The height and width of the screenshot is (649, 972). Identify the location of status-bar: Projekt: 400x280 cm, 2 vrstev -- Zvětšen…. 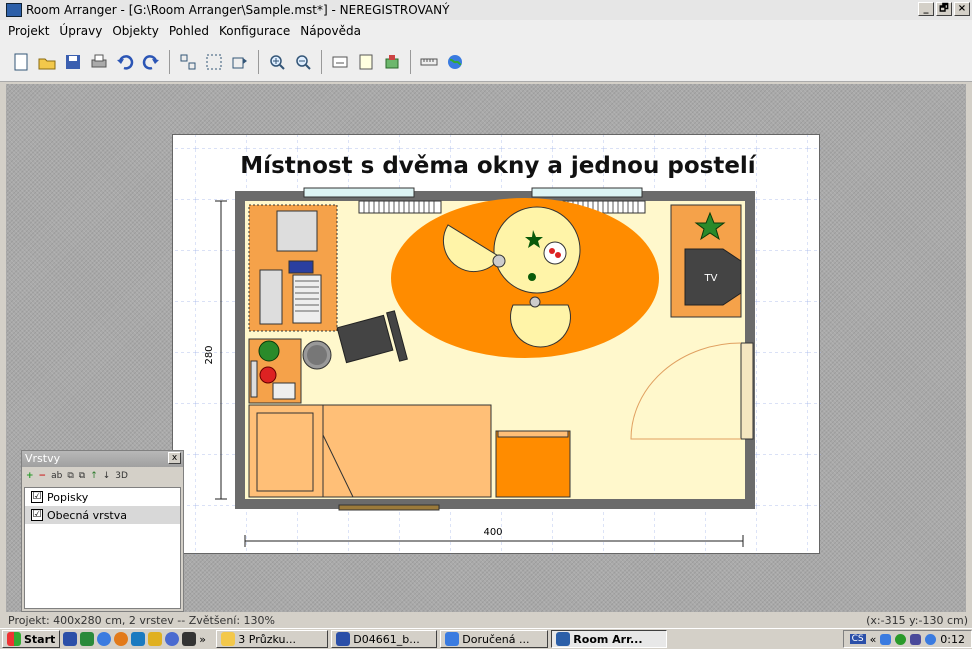
(486, 621).